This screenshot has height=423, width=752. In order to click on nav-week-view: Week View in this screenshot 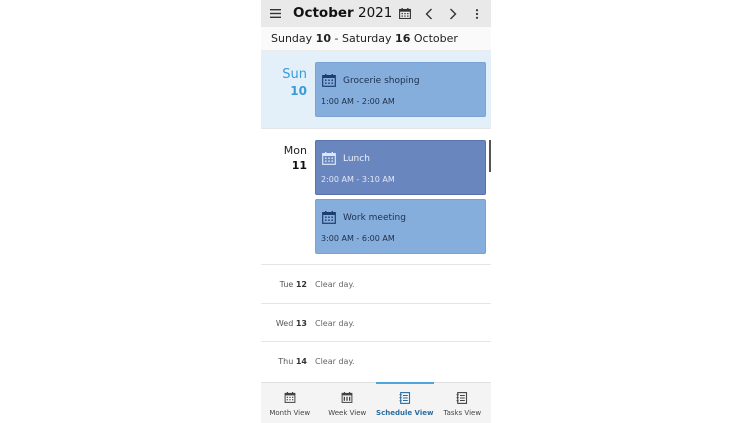, I will do `click(348, 403)`.